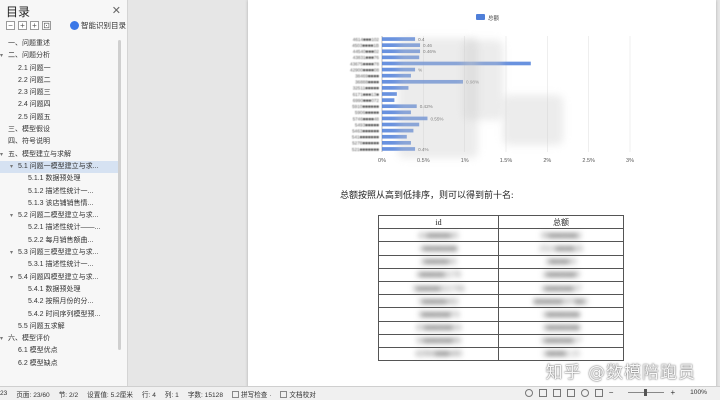 This screenshot has height=400, width=720. I want to click on spell-check-button: 拼写检查 ·, so click(251, 394).